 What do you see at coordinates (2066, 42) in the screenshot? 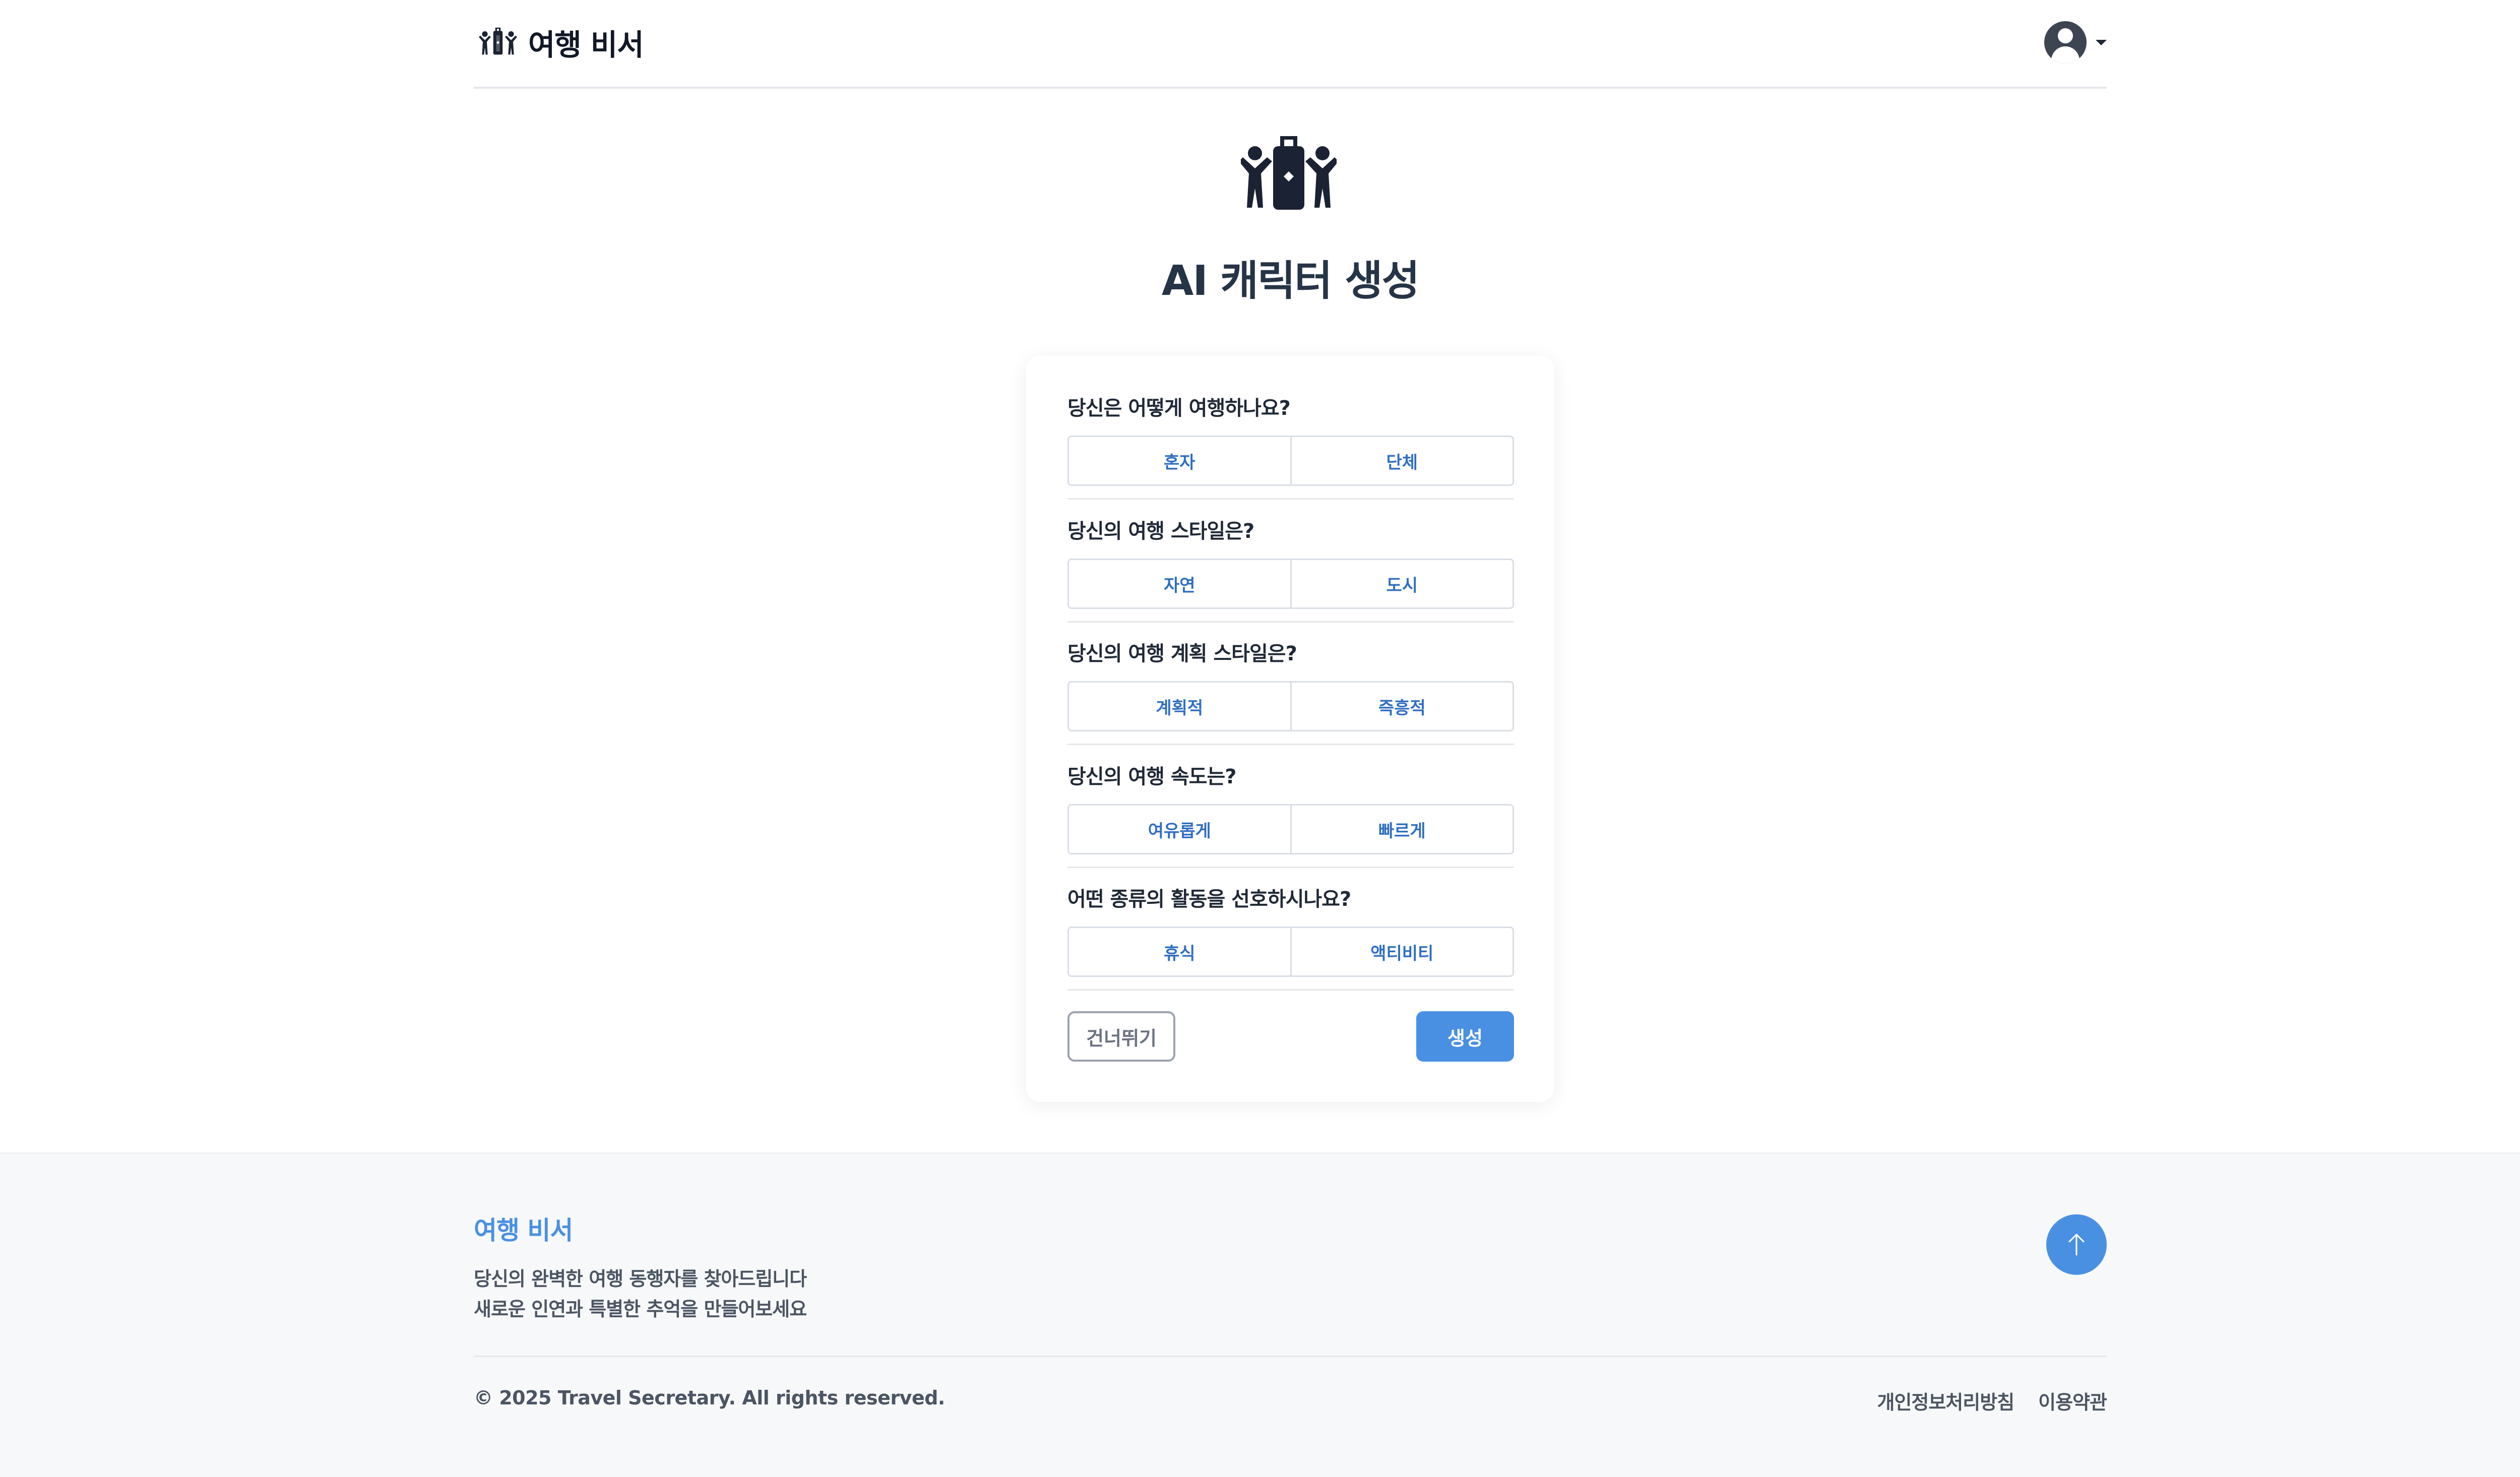
I see `user-avatar-icon` at bounding box center [2066, 42].